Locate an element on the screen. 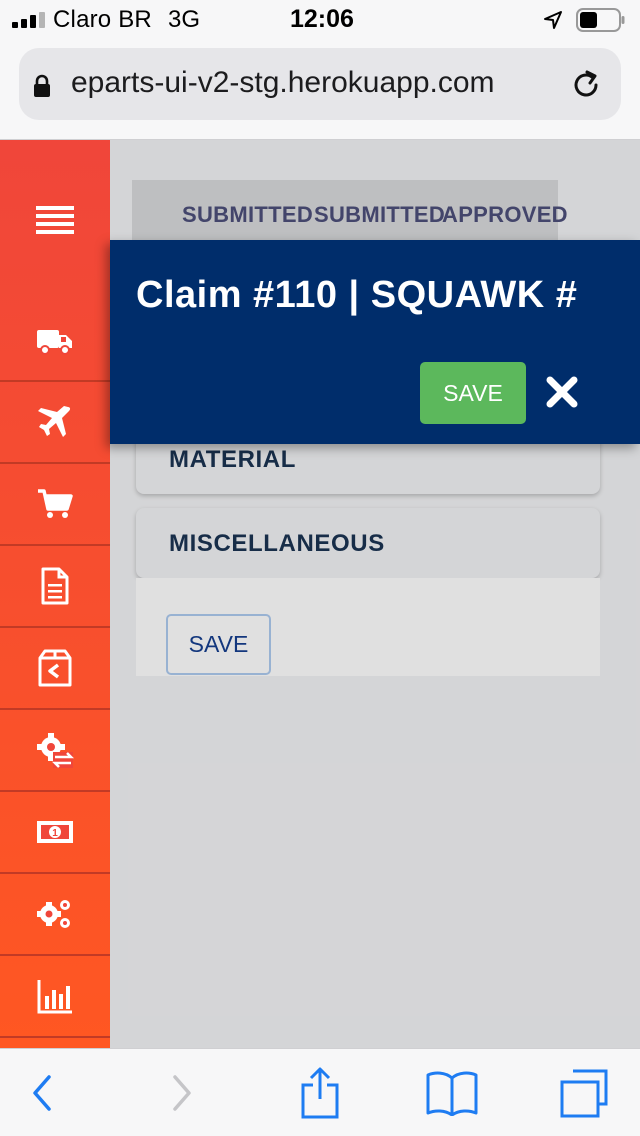 The height and width of the screenshot is (1136, 640). return-box-icon is located at coordinates (55, 668).